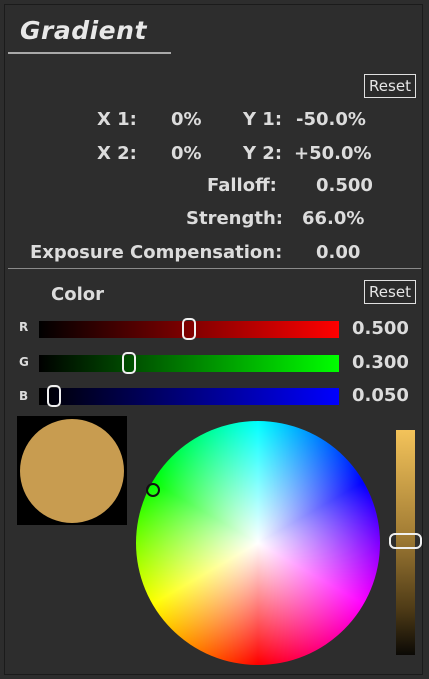  What do you see at coordinates (263, 119) in the screenshot?
I see `y1-label: Y 1:` at bounding box center [263, 119].